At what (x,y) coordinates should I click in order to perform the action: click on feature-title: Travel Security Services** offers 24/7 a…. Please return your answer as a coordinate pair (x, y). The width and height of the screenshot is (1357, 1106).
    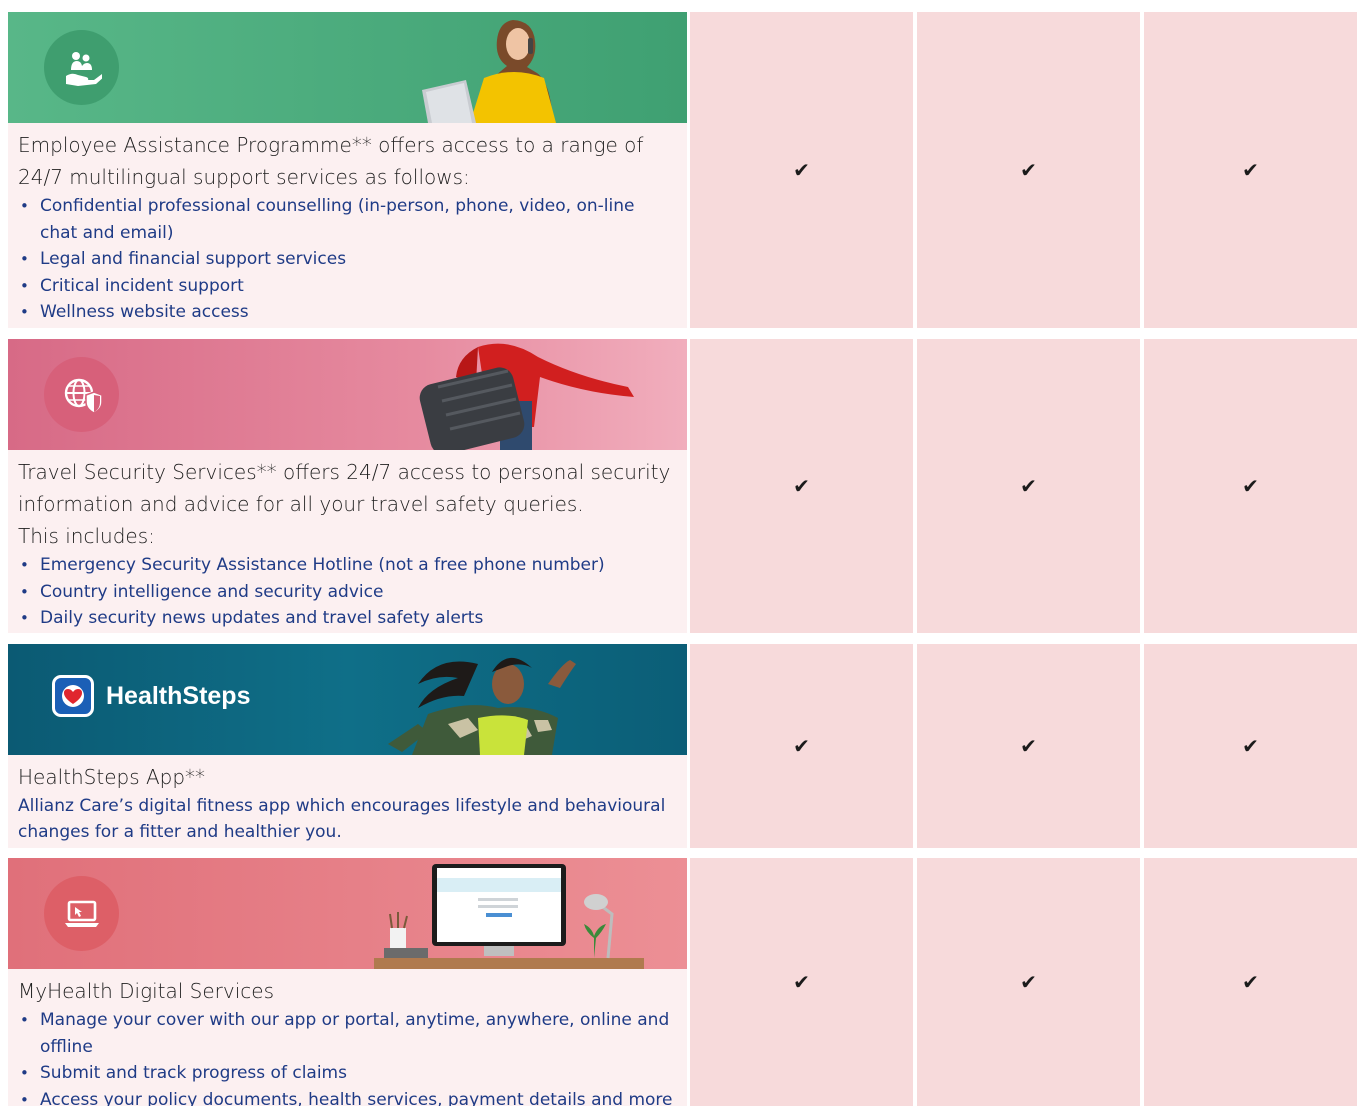
    Looking at the image, I should click on (344, 488).